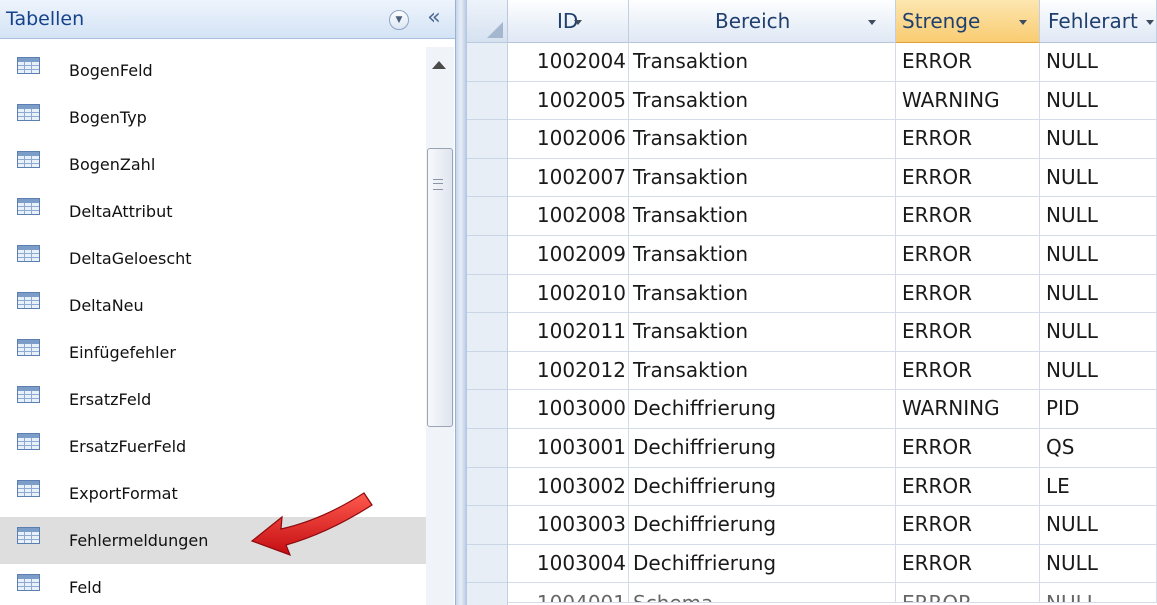 This screenshot has height=605, width=1157. What do you see at coordinates (213, 211) in the screenshot?
I see `nav-item-deltaattribut: DeltaAttribut` at bounding box center [213, 211].